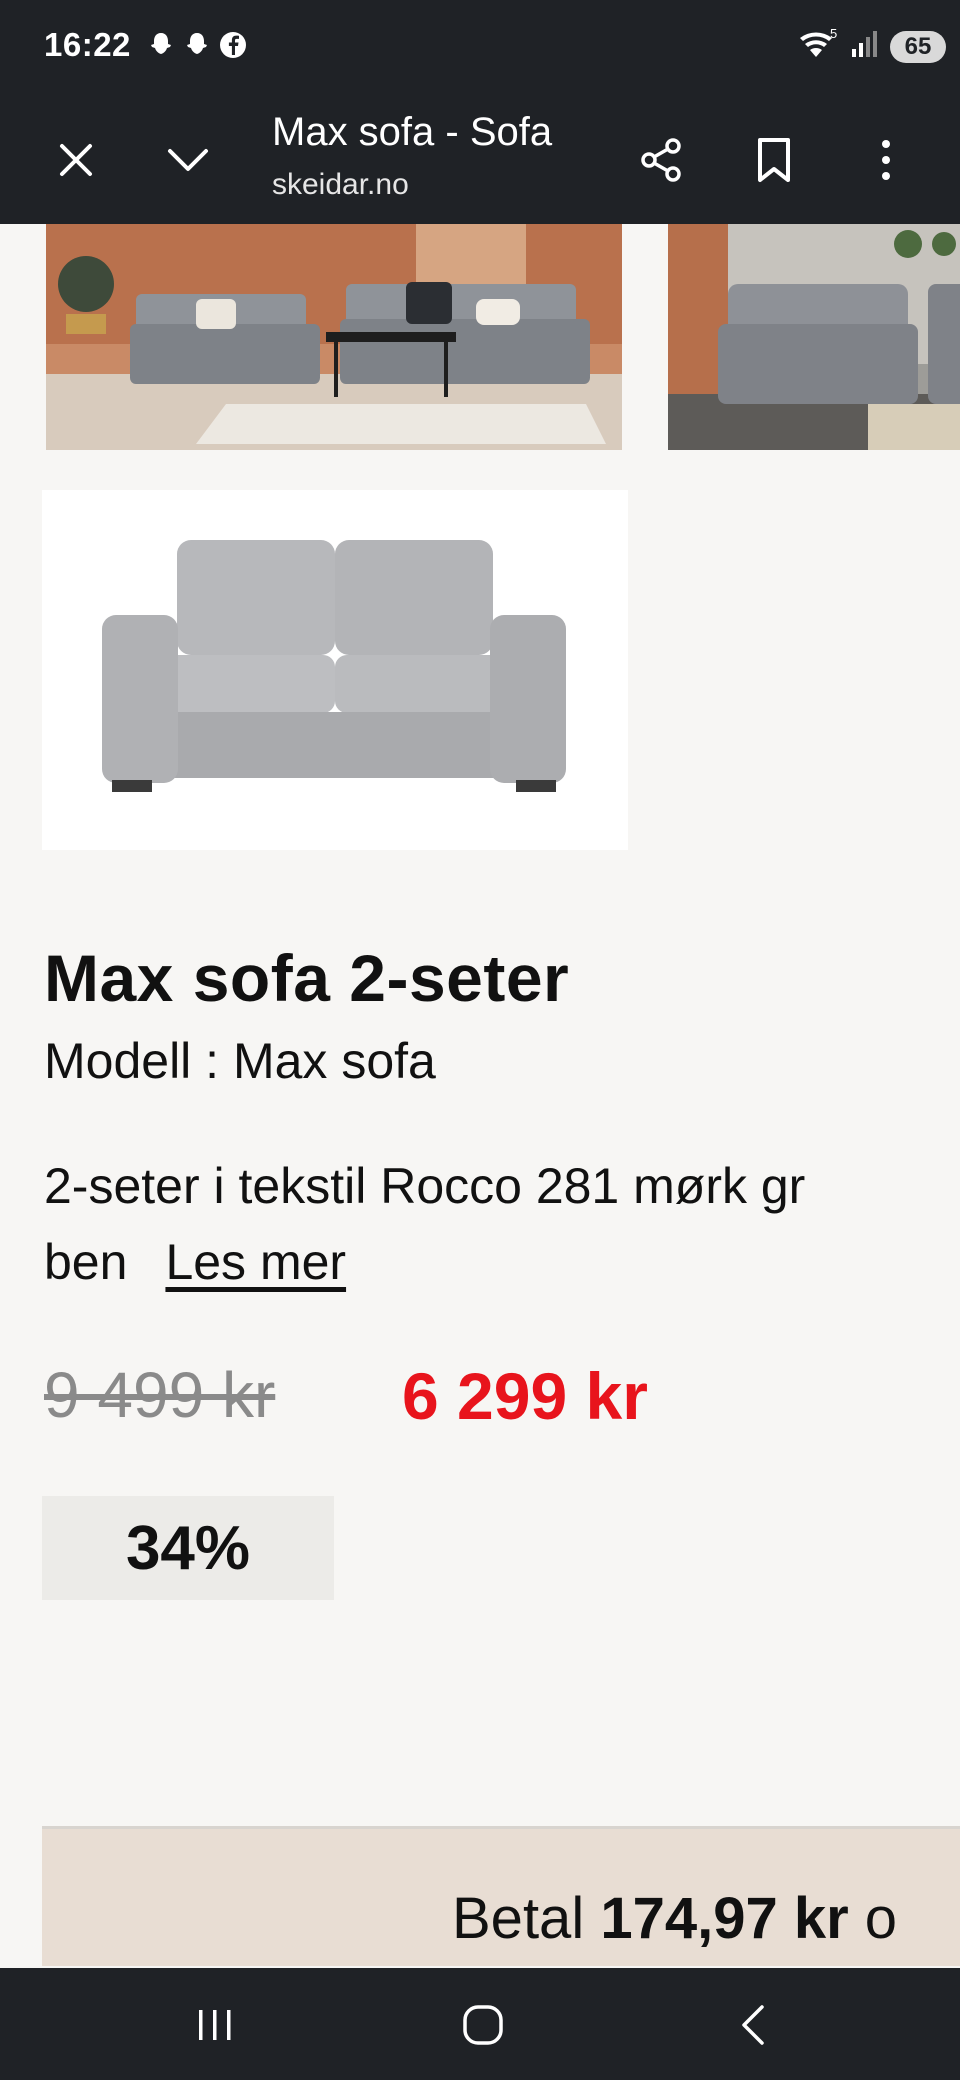  I want to click on system-icons: 5 65, so click(871, 46).